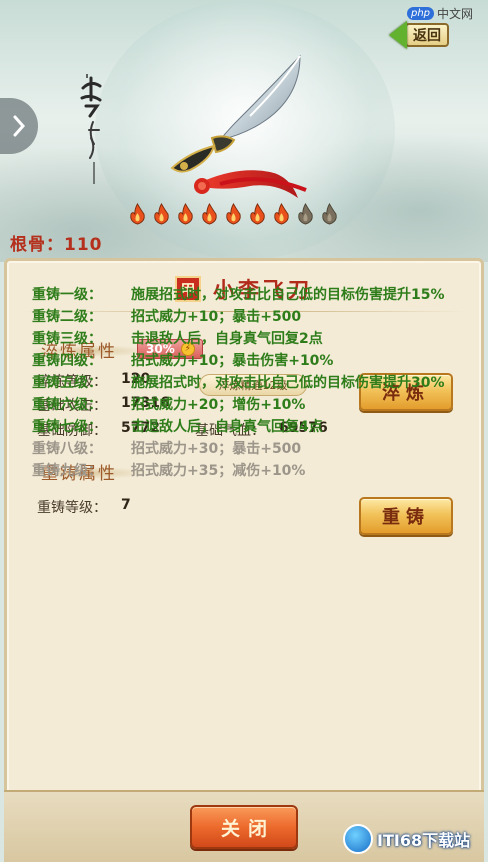 The image size is (488, 862). What do you see at coordinates (288, 295) in the screenshot?
I see `reforge-tier-desc: 施展招式时，对攻击比自己低的目标伤害提升15%` at bounding box center [288, 295].